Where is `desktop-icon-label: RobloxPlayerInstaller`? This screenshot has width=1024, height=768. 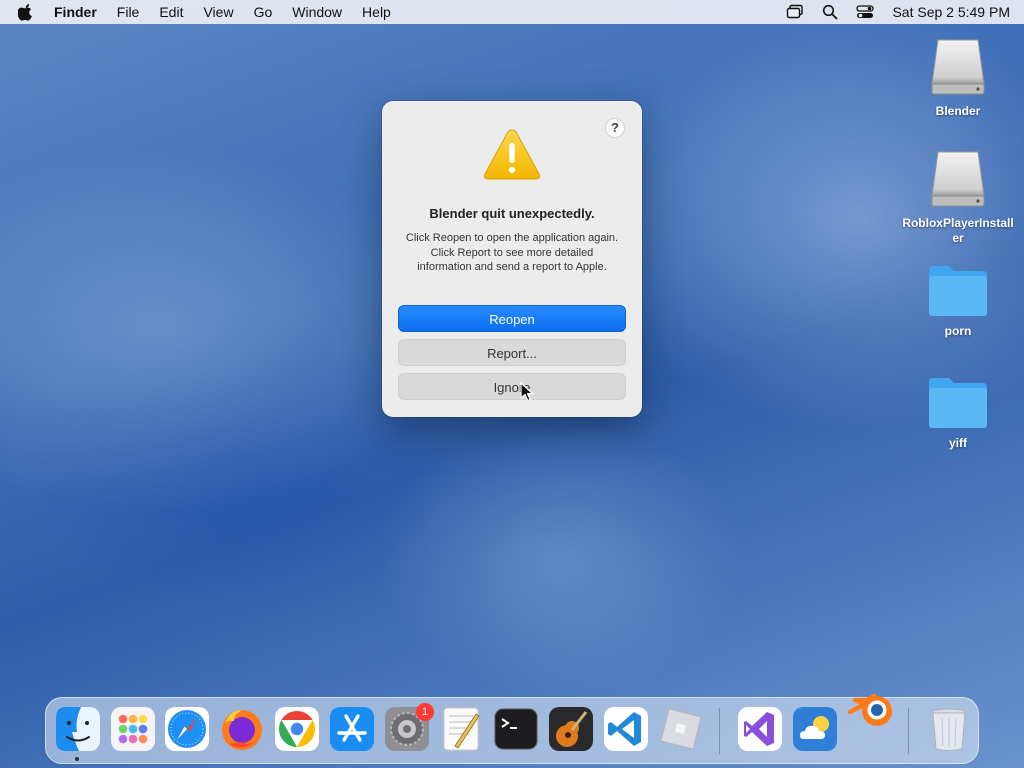
desktop-icon-label: RobloxPlayerInstaller is located at coordinates (958, 230).